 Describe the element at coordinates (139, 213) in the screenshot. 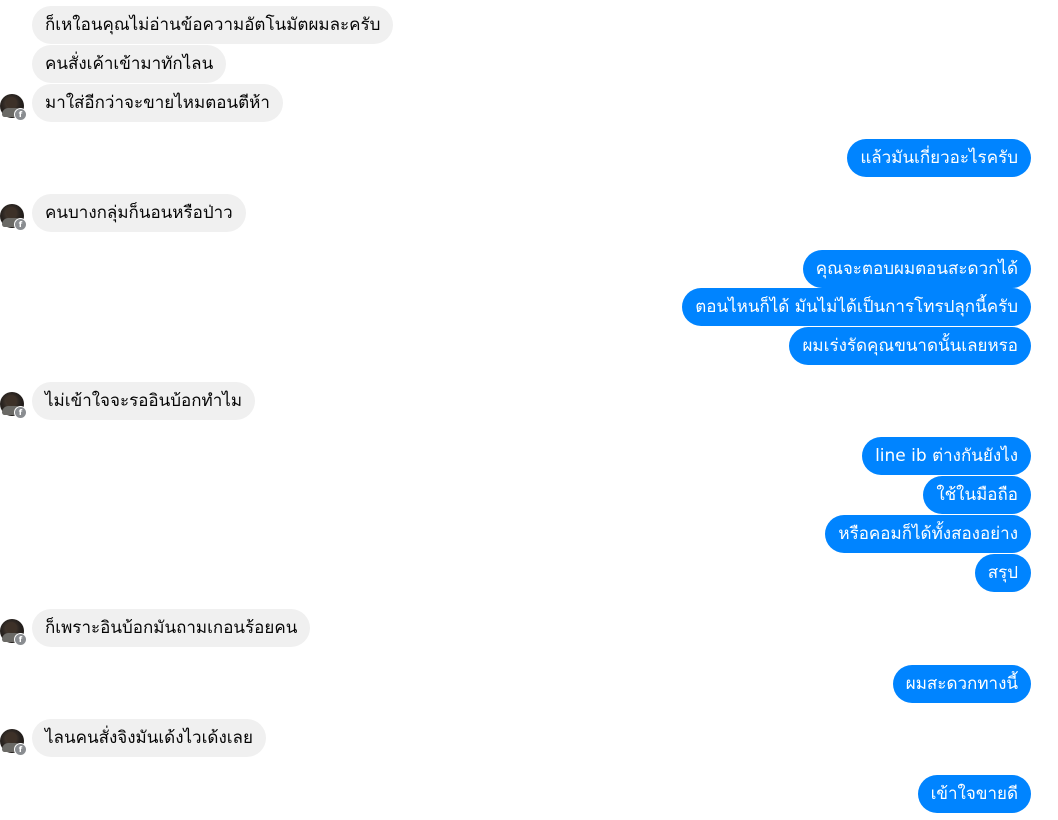

I see `incoming-message-bubble: คนบางกลุ่มก็นอนหรือป่าว` at that location.